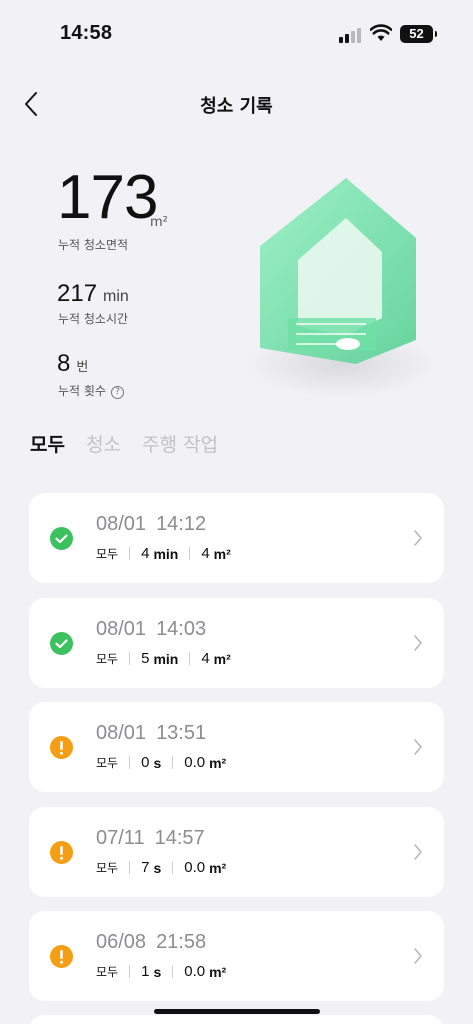  Describe the element at coordinates (181, 629) in the screenshot. I see `record-time: 14:03` at that location.